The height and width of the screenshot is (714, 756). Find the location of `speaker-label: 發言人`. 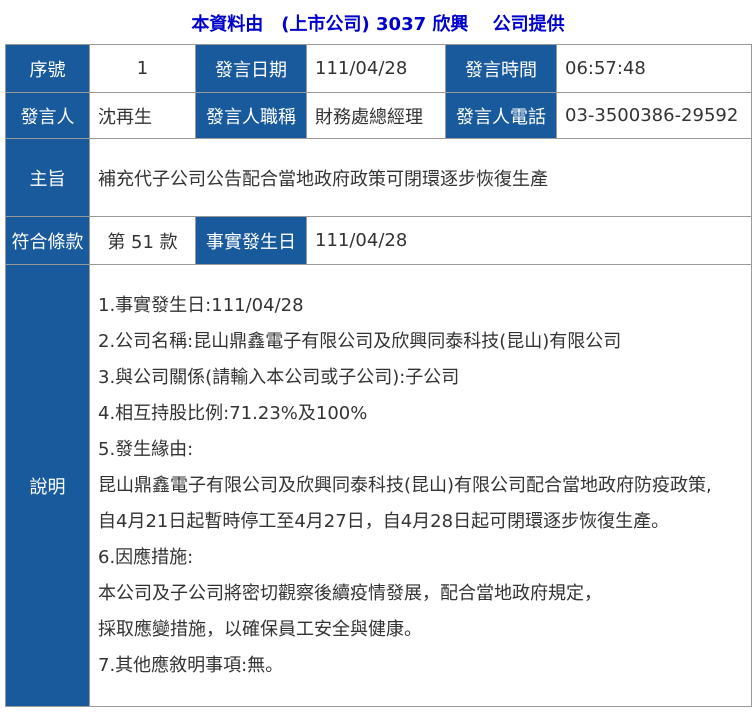

speaker-label: 發言人 is located at coordinates (47, 115).